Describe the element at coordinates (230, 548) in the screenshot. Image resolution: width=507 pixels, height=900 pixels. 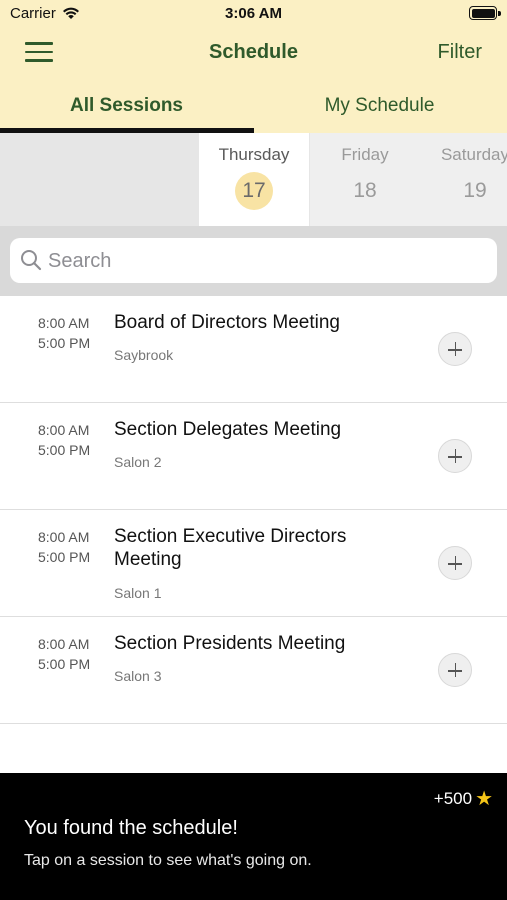
I see `session-title: Section Executive Directors Meeting` at that location.